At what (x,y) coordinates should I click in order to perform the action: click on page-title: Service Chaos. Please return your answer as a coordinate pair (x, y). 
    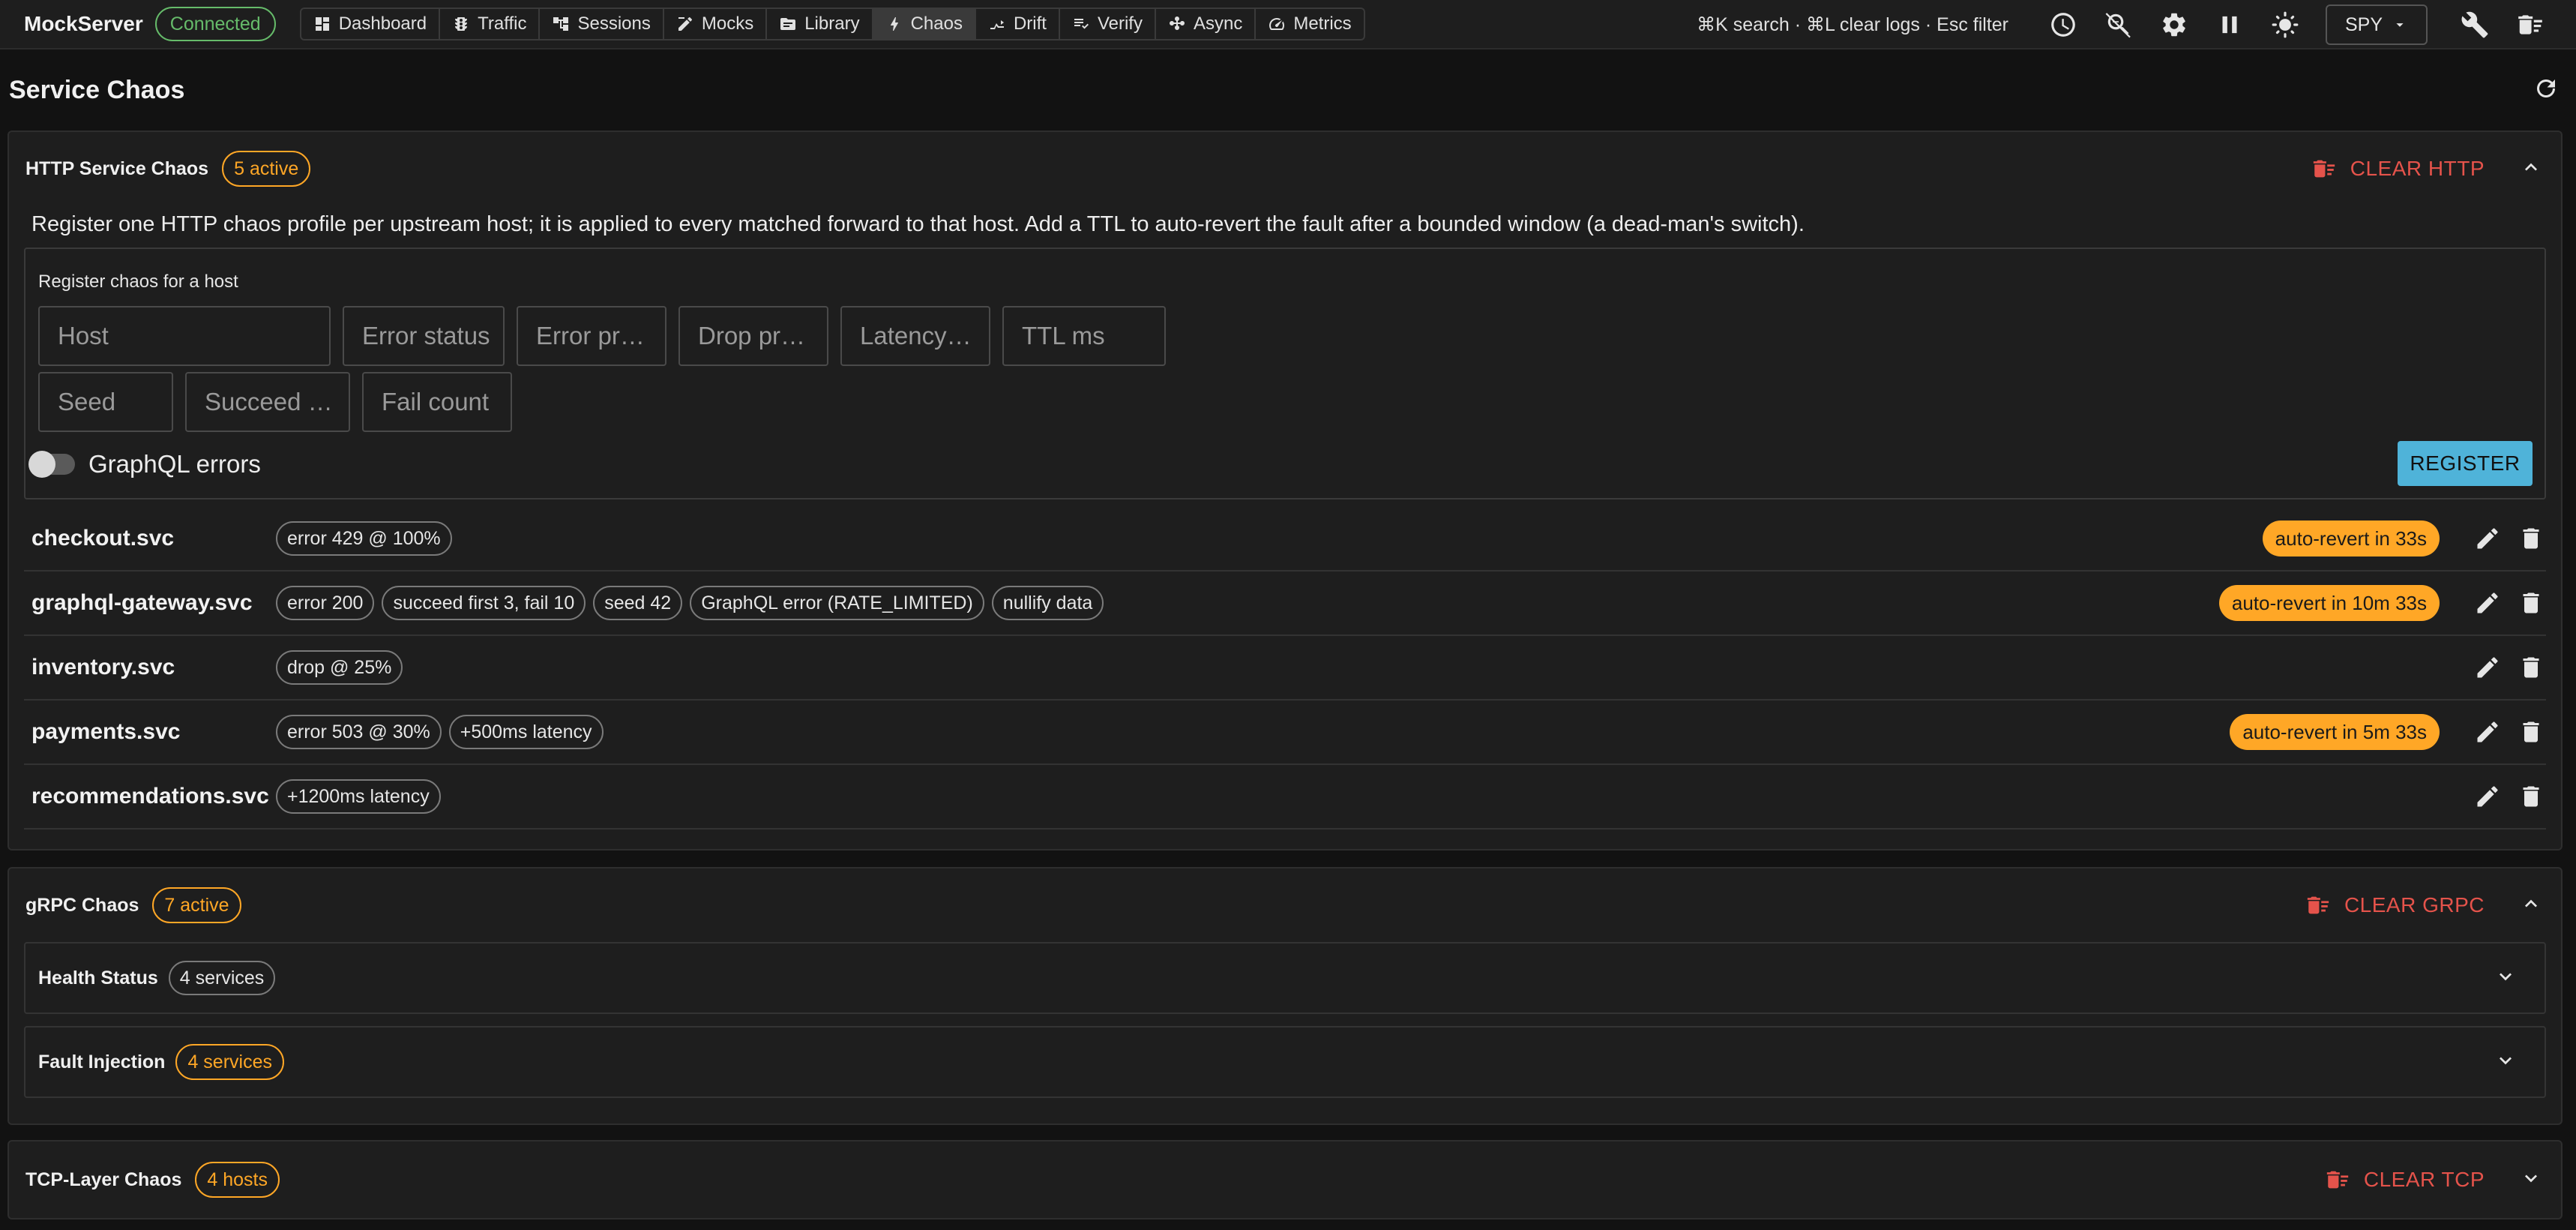
    Looking at the image, I should click on (97, 89).